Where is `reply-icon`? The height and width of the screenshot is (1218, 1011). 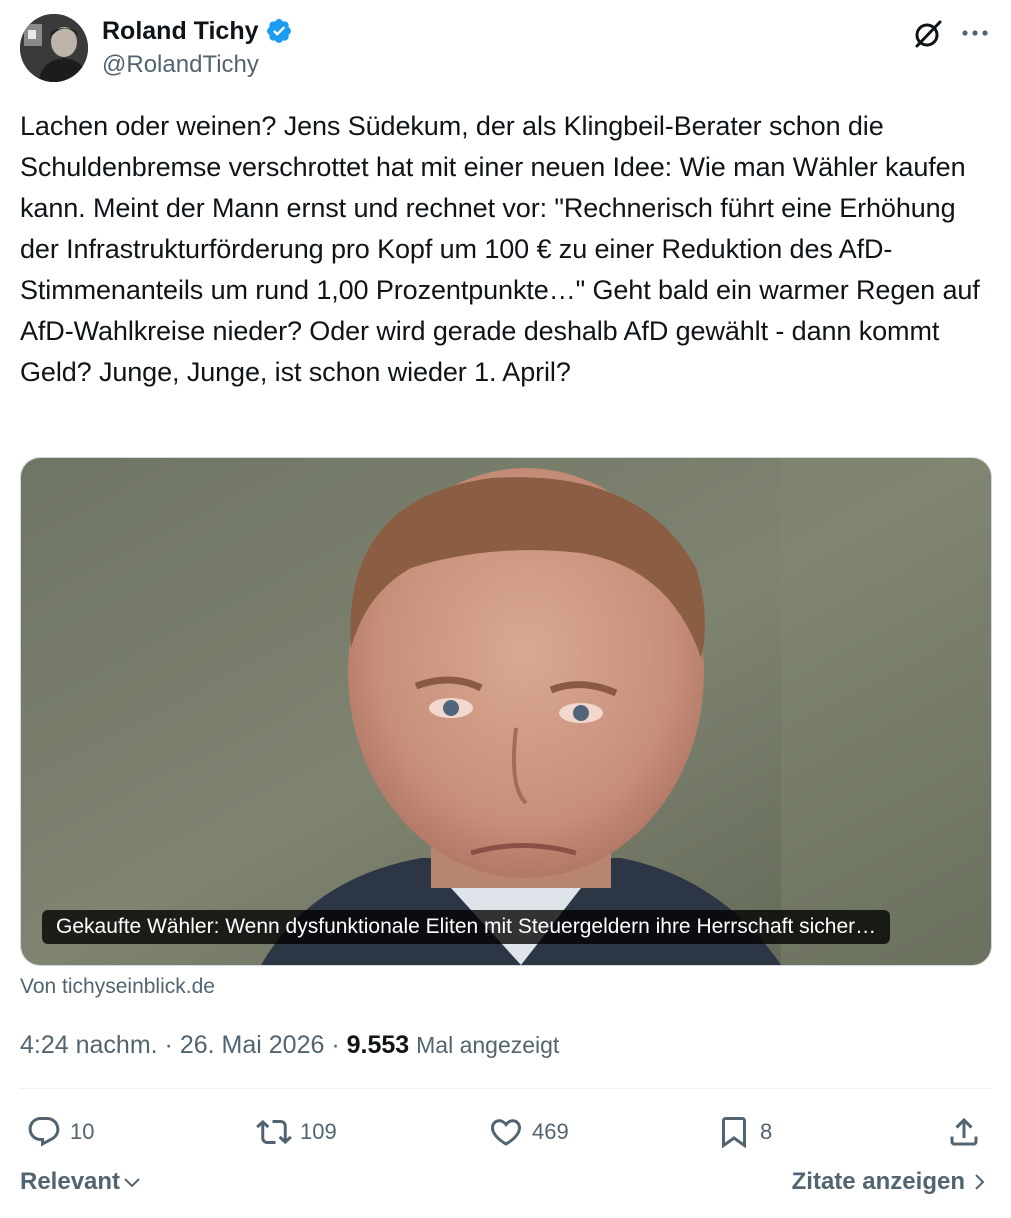
reply-icon is located at coordinates (44, 1132).